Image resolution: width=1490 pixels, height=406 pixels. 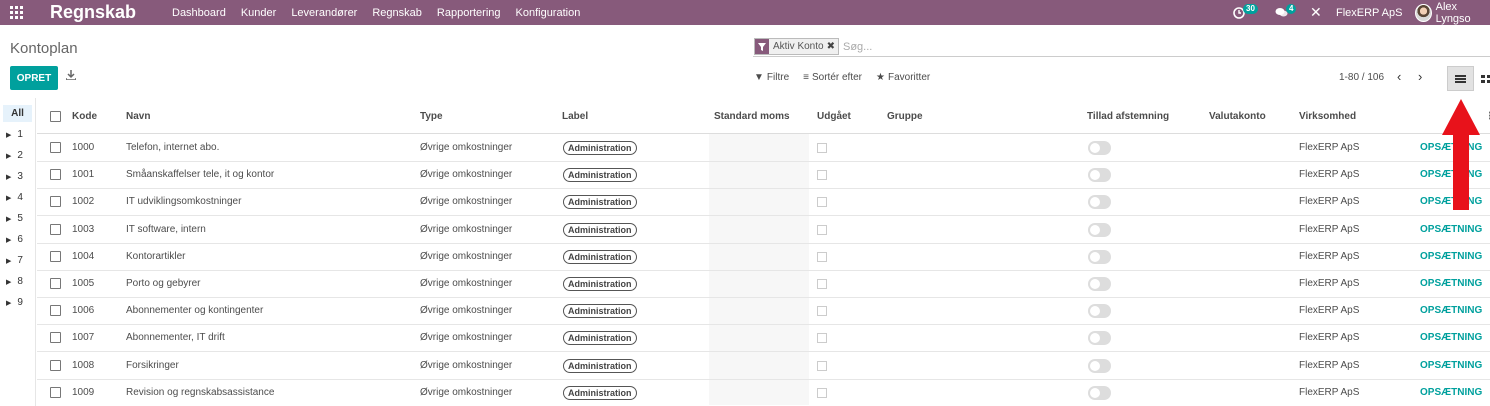 I want to click on select-all-checkbox, so click(x=55, y=116).